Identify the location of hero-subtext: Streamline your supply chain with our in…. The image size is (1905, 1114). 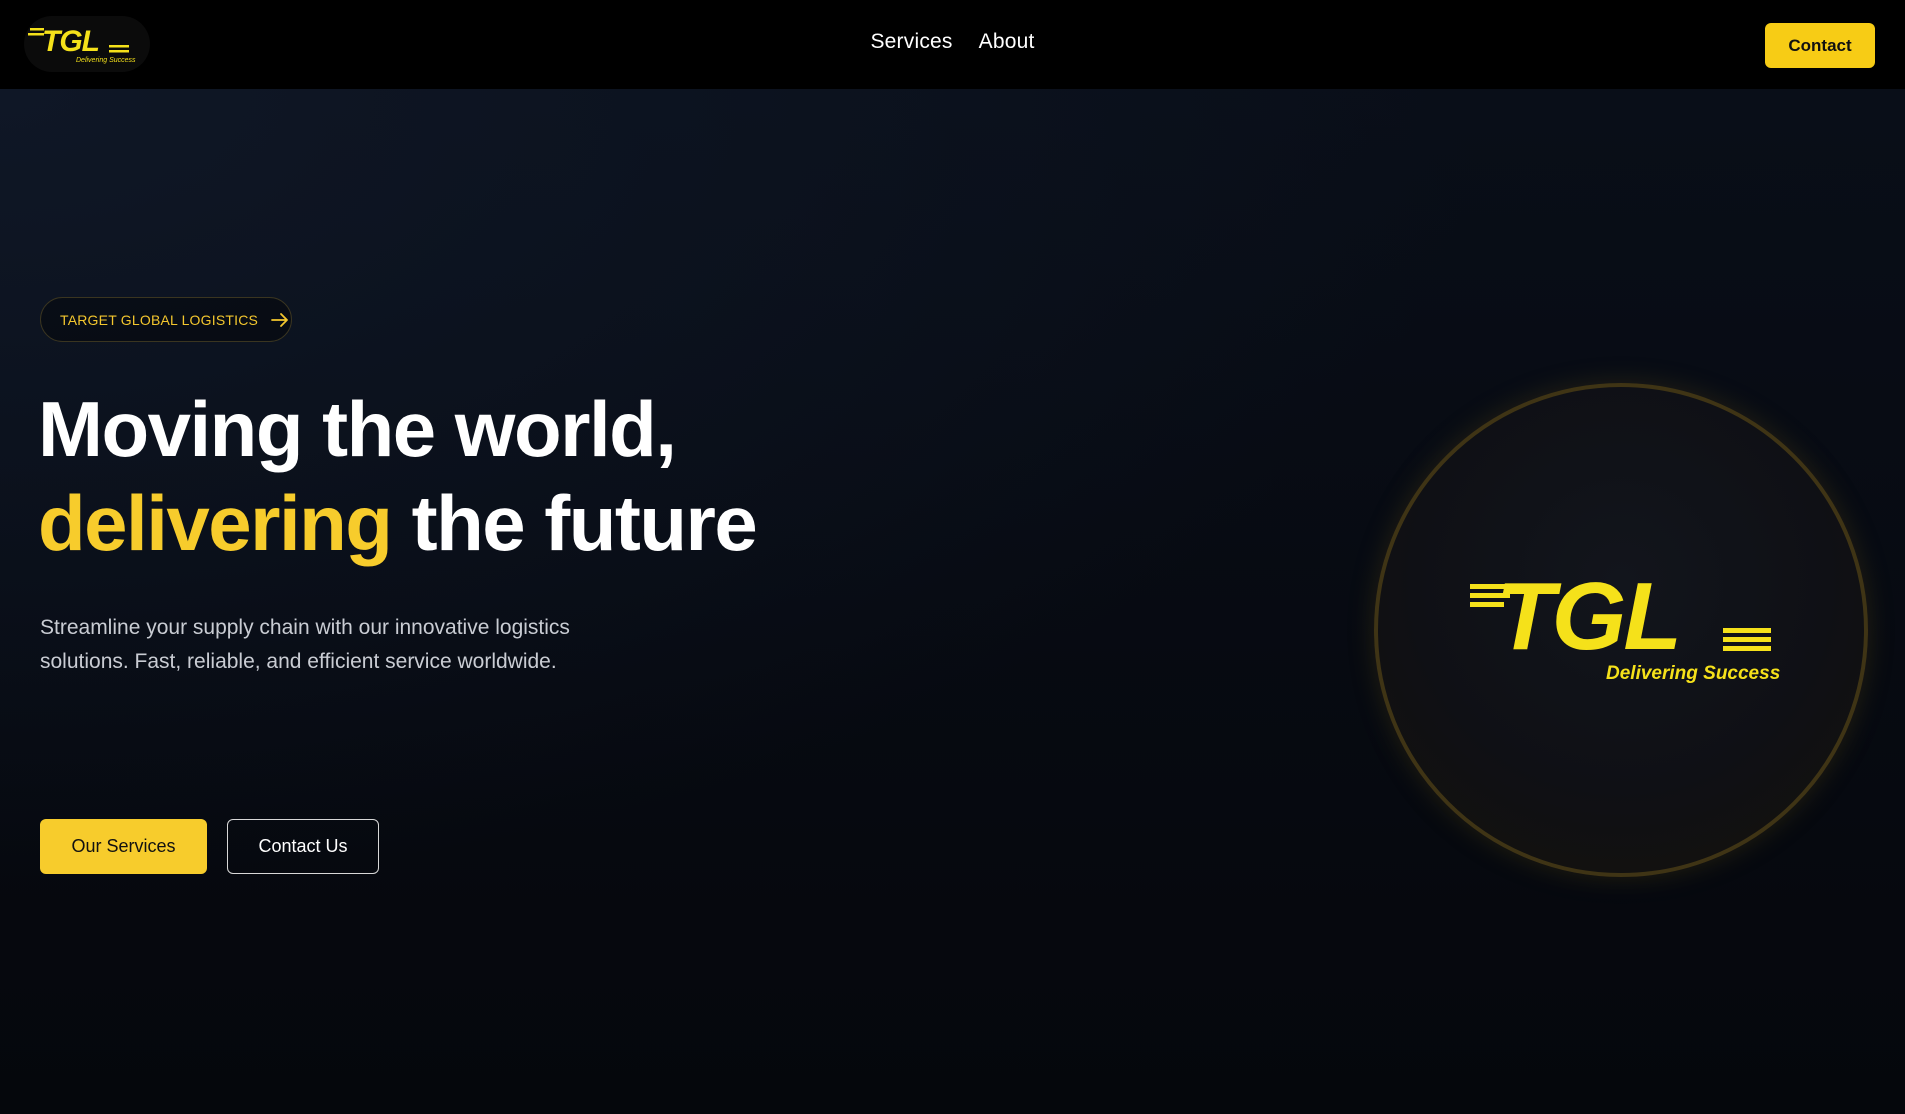
(340, 645).